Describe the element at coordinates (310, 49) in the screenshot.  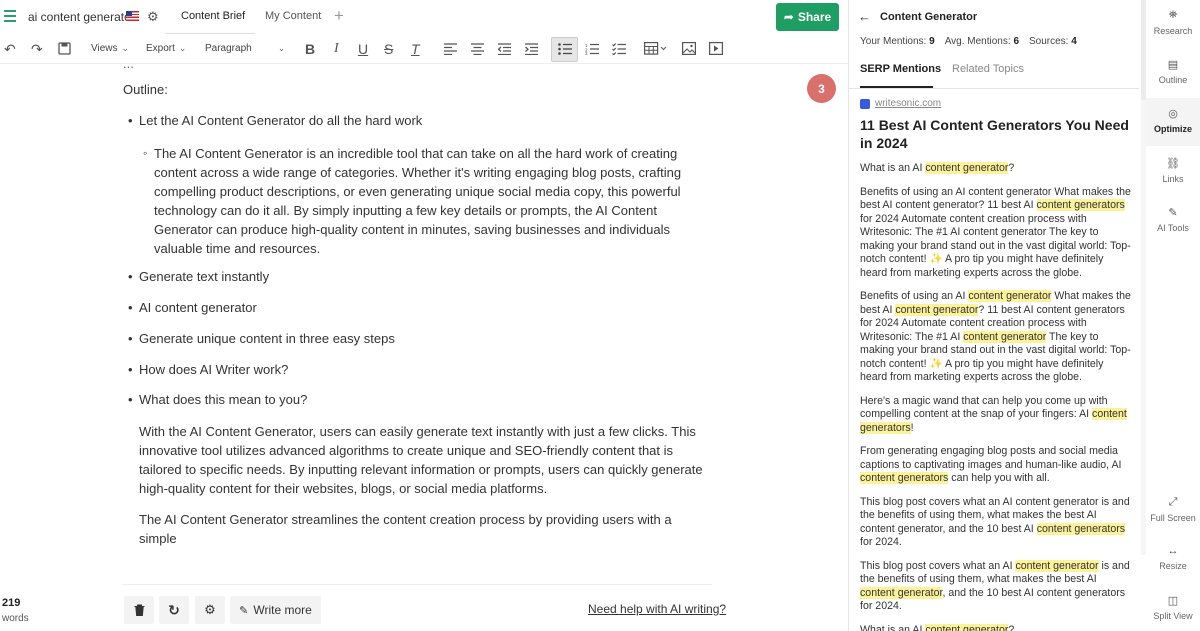
I see `bold-icon: B` at that location.